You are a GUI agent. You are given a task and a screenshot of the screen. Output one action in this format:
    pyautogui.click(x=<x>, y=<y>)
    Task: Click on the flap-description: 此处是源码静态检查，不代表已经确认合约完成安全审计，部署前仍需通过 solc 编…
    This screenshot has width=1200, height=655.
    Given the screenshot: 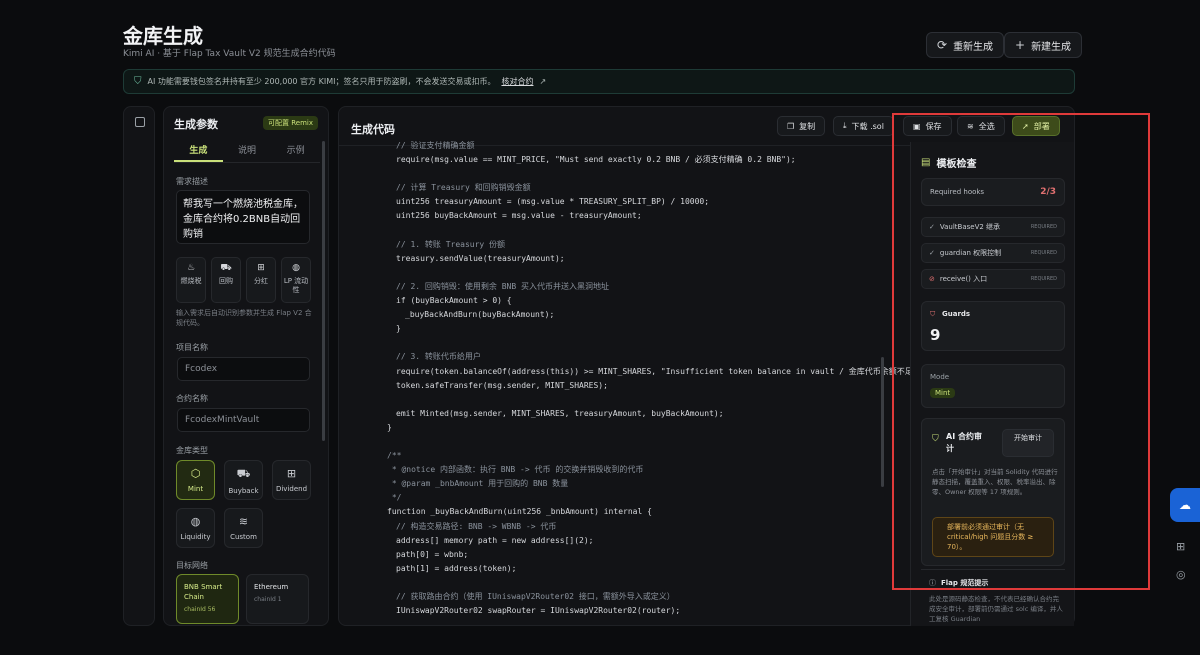 What is the action you would take?
    pyautogui.click(x=996, y=609)
    